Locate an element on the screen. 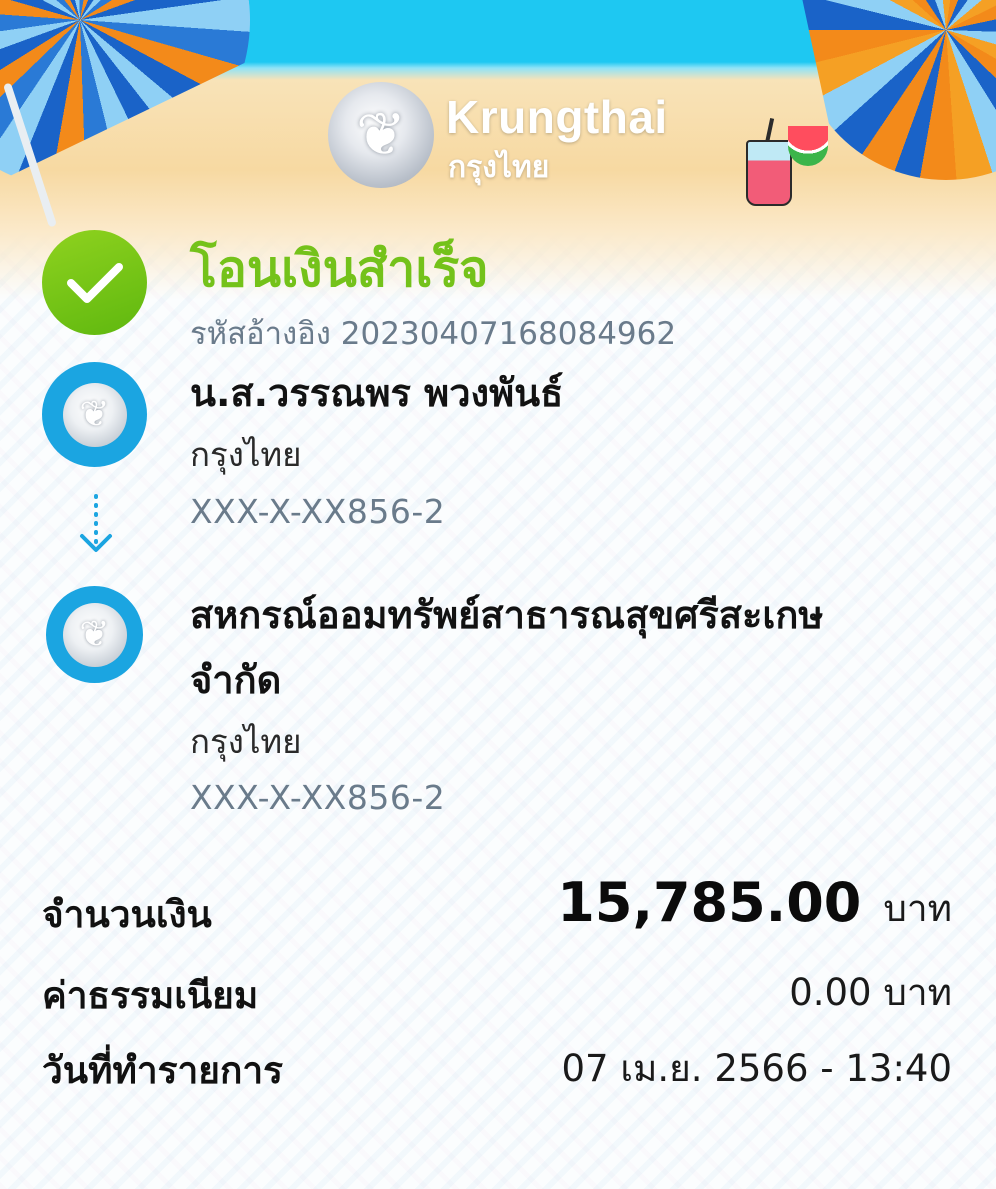  watermelon-illustration is located at coordinates (808, 146).